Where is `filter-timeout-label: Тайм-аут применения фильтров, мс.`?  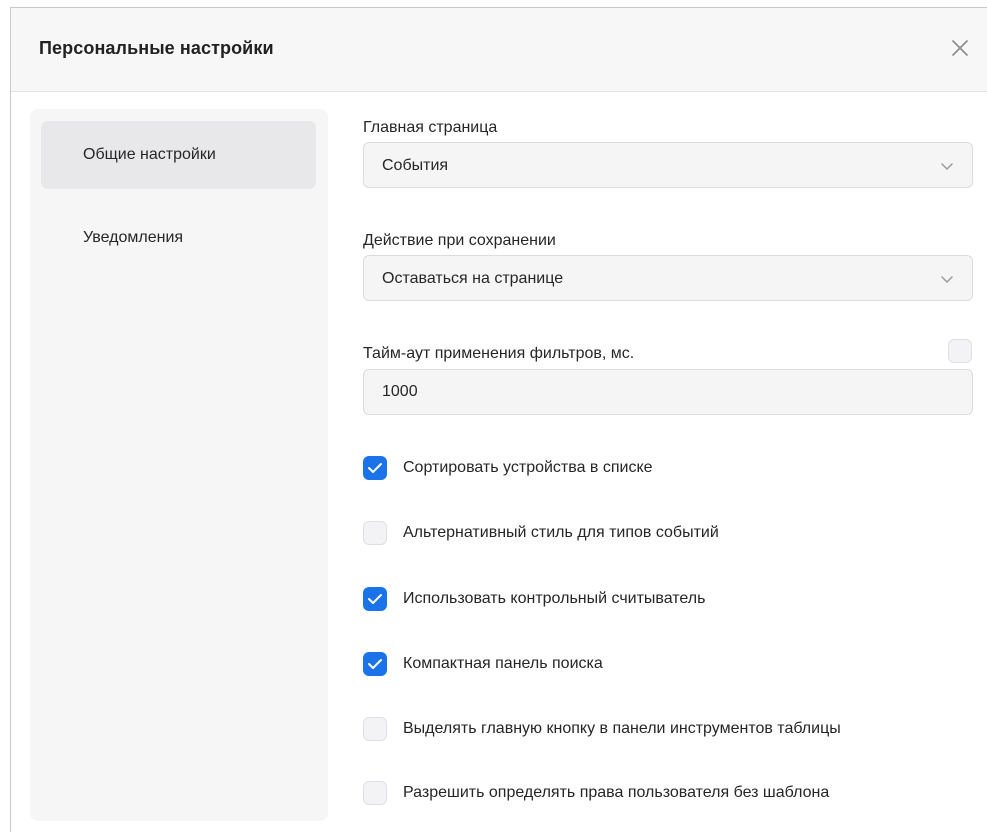 filter-timeout-label: Тайм-аут применения фильтров, мс. is located at coordinates (499, 353).